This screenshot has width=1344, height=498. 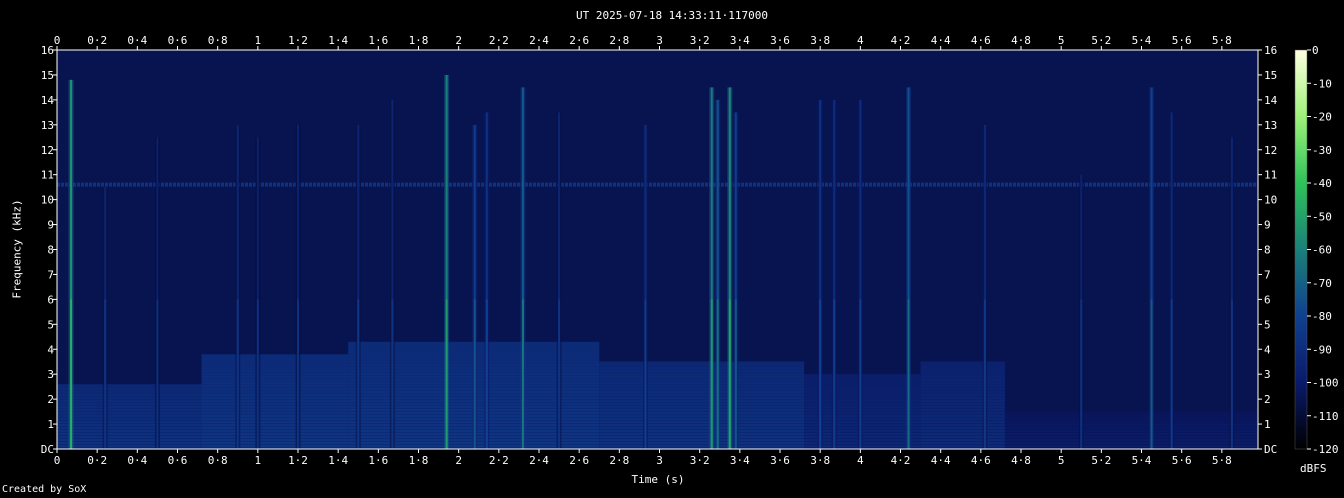 I want to click on colorbar-tick-label: -10, so click(x=1322, y=83).